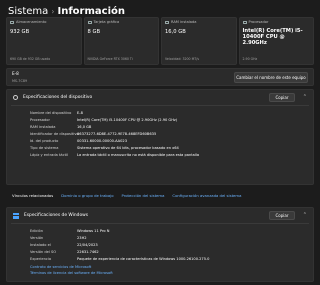  I want to click on spec-key: Experiencia, so click(41, 258).